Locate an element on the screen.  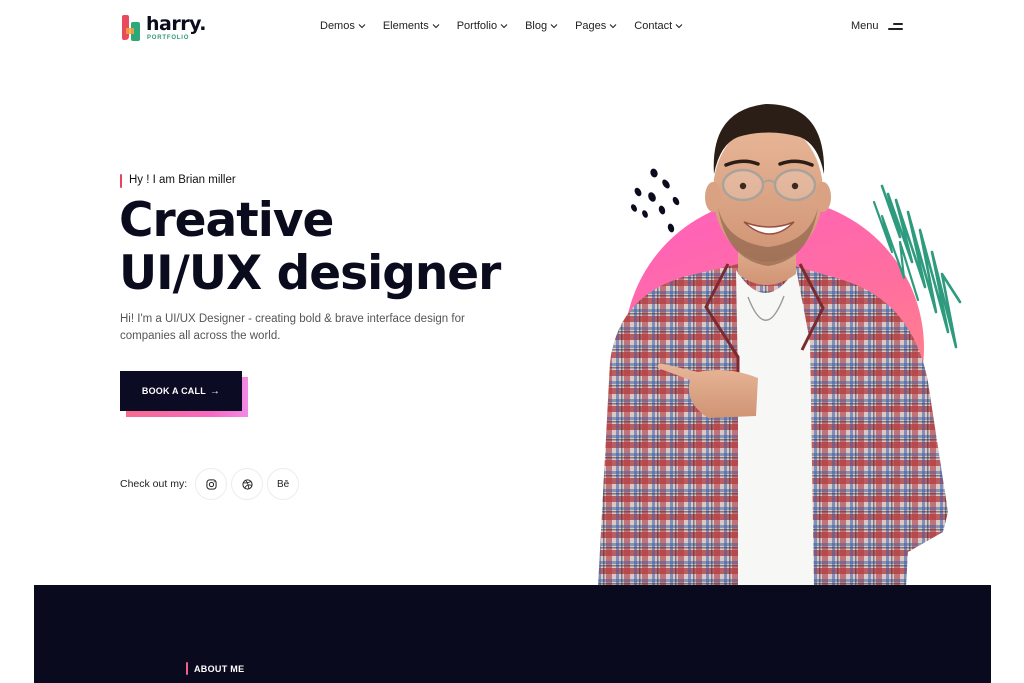
nav-item-portfolio: Portfolio is located at coordinates (482, 26).